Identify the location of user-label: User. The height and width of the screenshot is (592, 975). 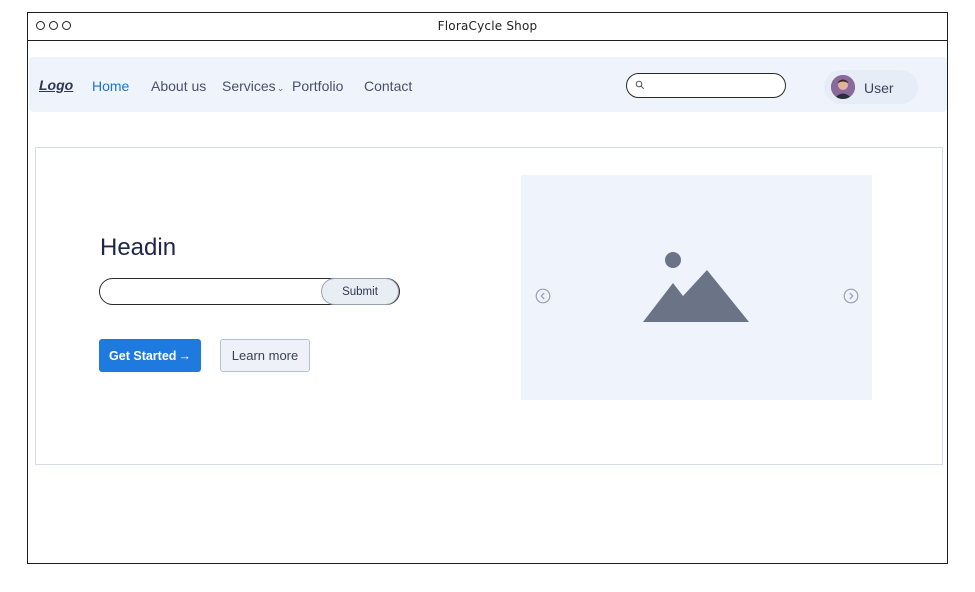
(879, 88).